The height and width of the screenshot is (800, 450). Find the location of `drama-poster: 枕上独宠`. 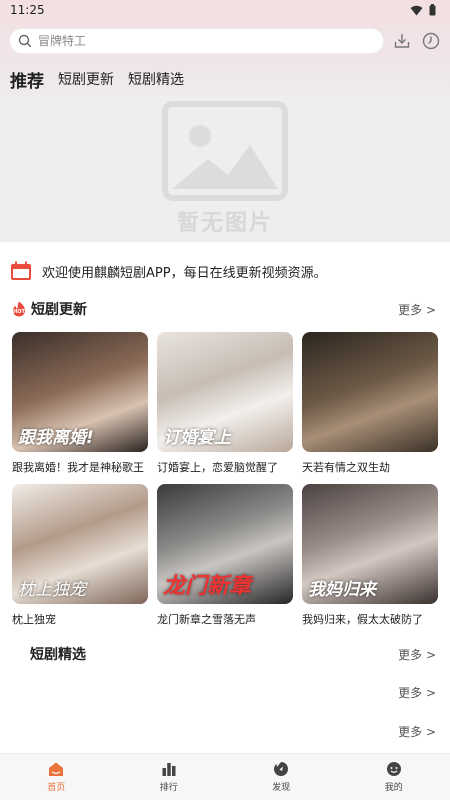

drama-poster: 枕上独宠 is located at coordinates (80, 544).